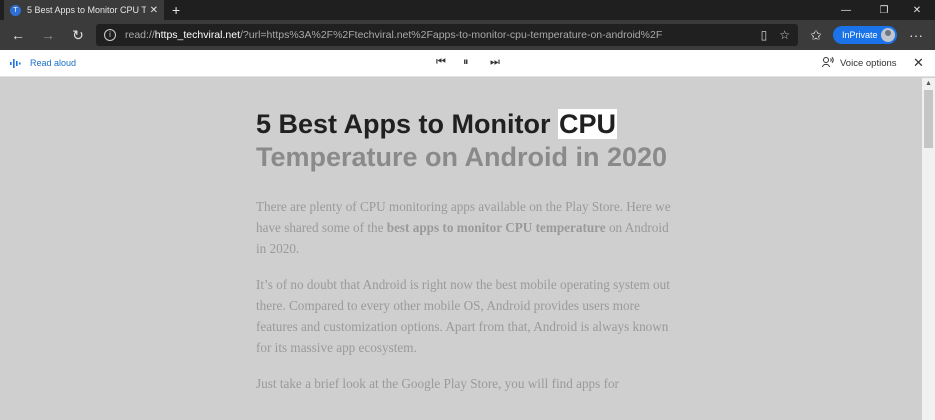  Describe the element at coordinates (846, 10) in the screenshot. I see `minimize-button: —` at that location.